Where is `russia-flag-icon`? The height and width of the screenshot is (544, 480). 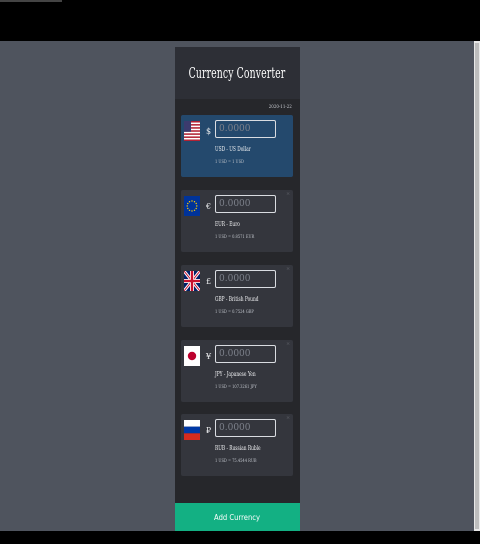
russia-flag-icon is located at coordinates (192, 430).